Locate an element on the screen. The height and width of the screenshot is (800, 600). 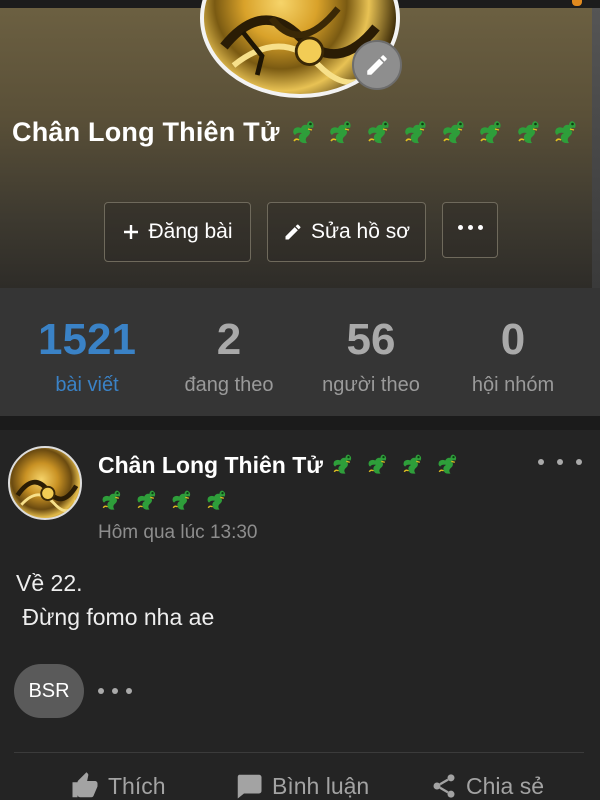
name-emoji-group is located at coordinates (438, 132).